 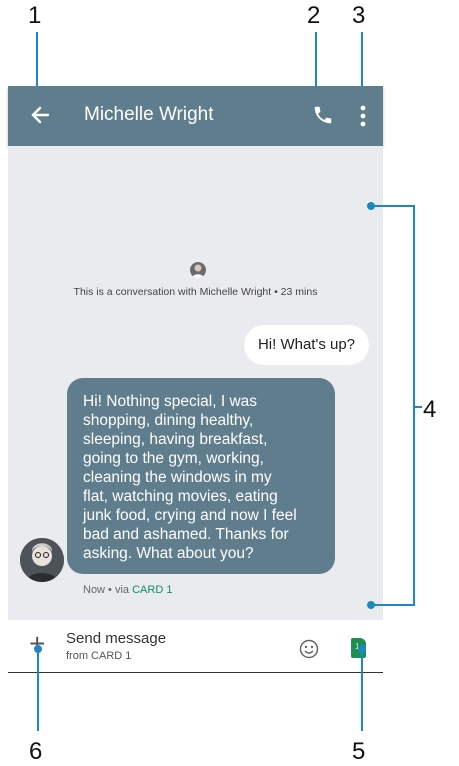 I want to click on more-vert-icon, so click(x=363, y=116).